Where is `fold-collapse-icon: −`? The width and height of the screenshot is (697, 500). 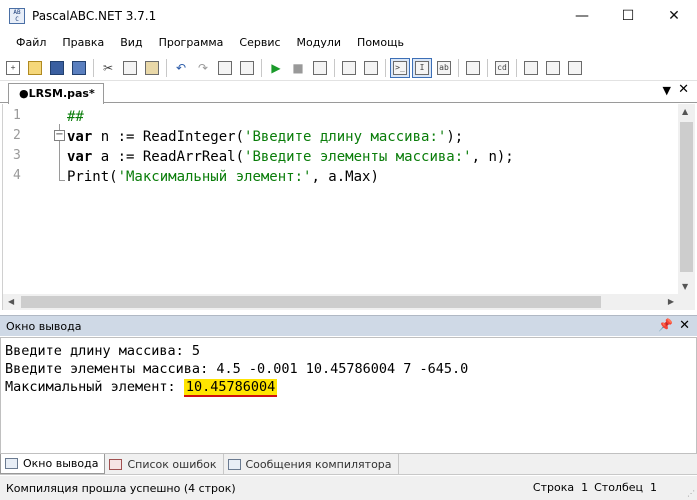 fold-collapse-icon: − is located at coordinates (59, 135).